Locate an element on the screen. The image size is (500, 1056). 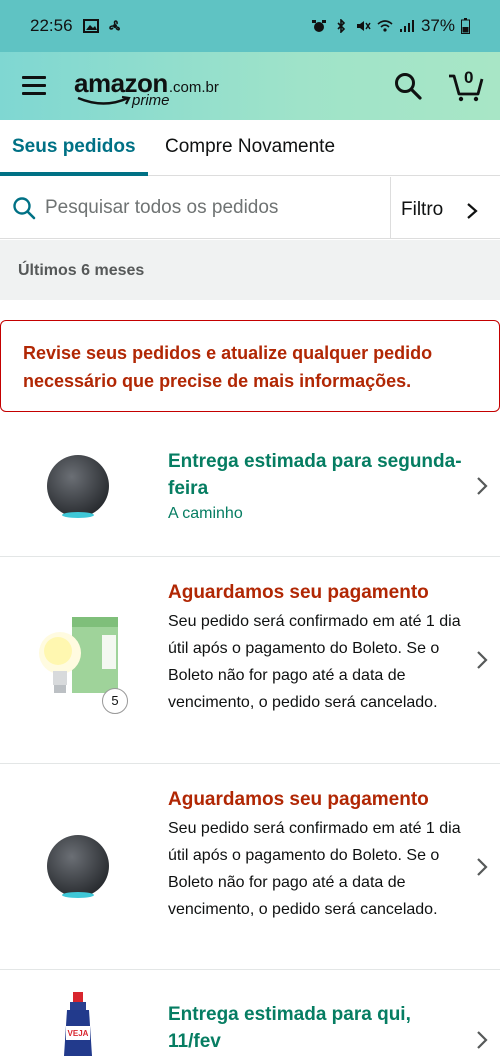
cleaner-bottle-image: VEJA is located at coordinates (78, 1024).